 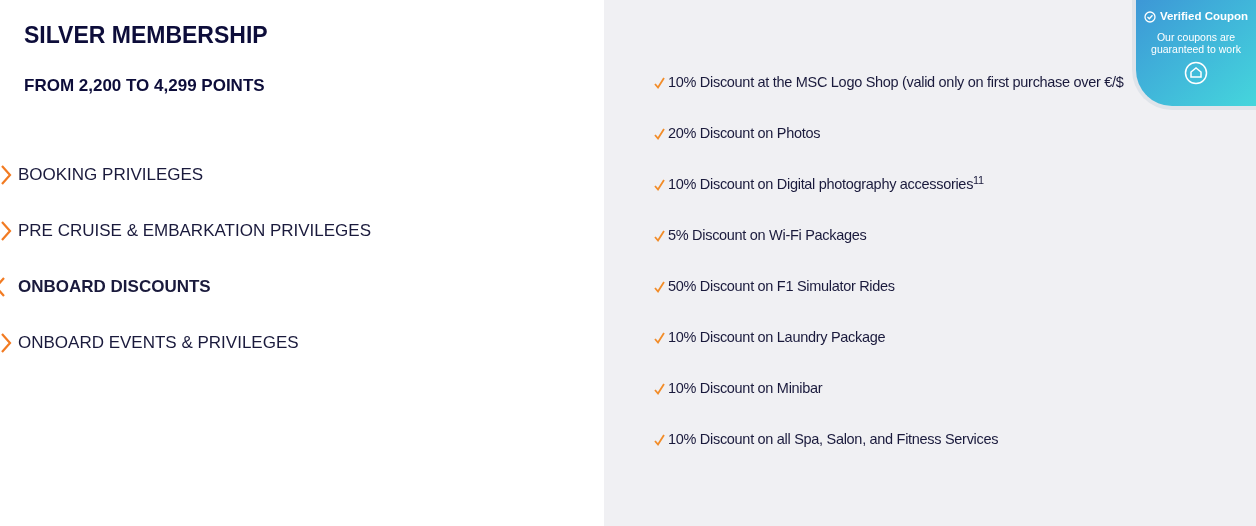 What do you see at coordinates (302, 230) in the screenshot?
I see `category-tab: PRE CRUISE & EMBARKATION PRIVILEGES` at bounding box center [302, 230].